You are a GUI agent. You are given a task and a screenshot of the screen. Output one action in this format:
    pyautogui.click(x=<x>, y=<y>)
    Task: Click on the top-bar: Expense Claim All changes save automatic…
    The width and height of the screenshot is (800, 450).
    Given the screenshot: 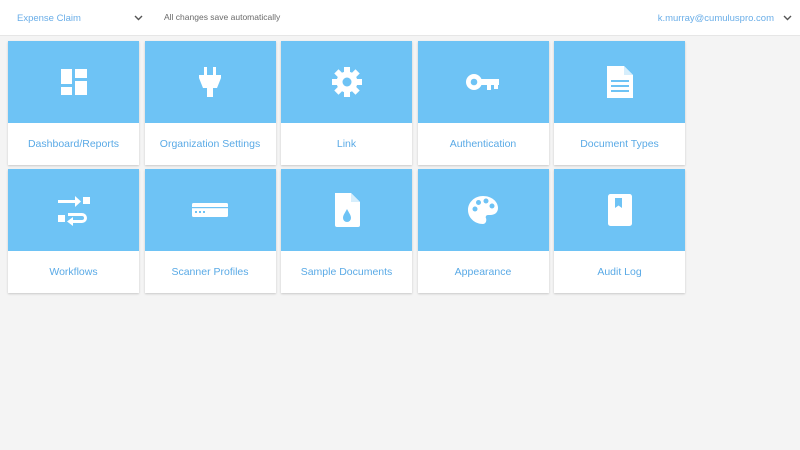 What is the action you would take?
    pyautogui.click(x=400, y=18)
    